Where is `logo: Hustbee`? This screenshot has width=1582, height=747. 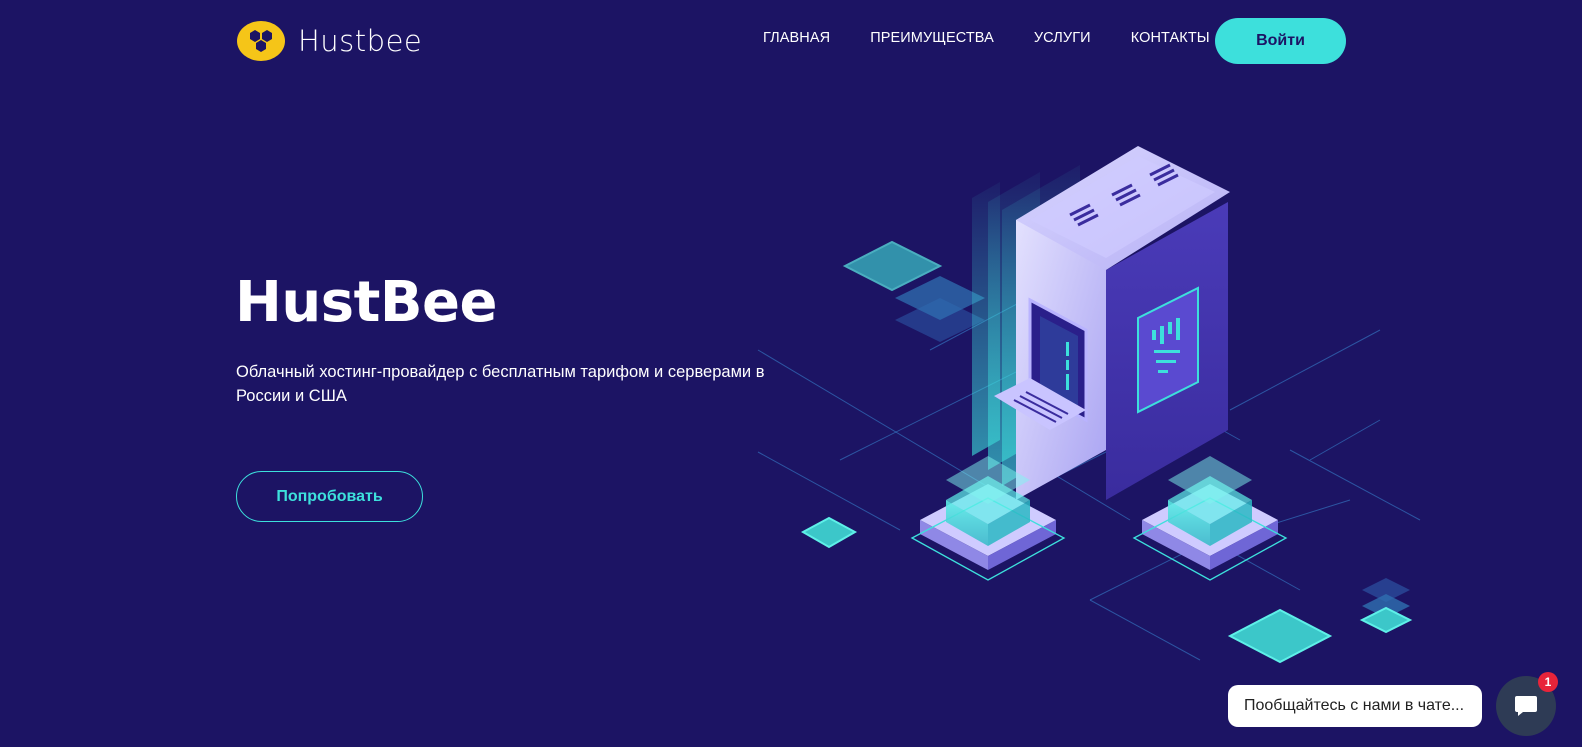 logo: Hustbee is located at coordinates (329, 41).